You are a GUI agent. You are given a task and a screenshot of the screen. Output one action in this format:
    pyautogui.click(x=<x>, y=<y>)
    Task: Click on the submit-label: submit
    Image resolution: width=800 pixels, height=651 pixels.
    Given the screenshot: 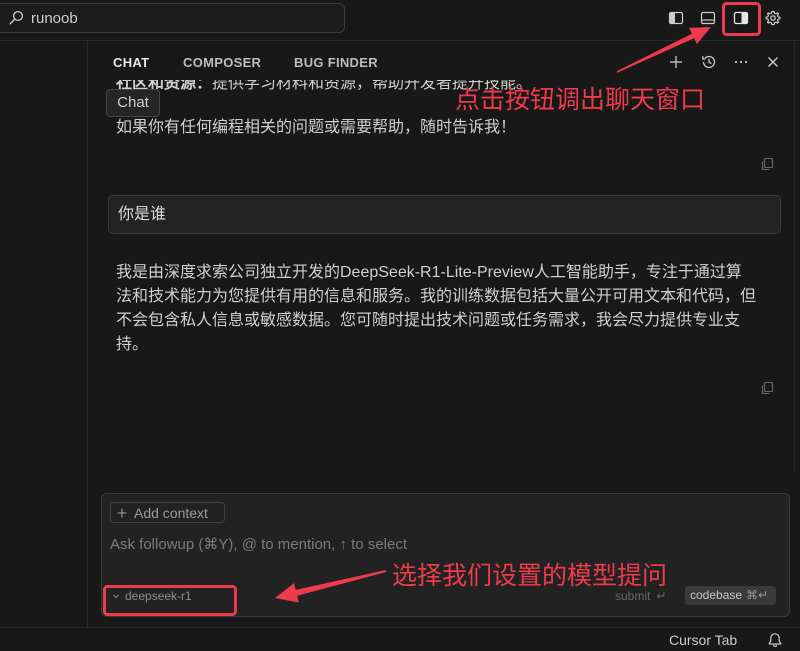 What is the action you would take?
    pyautogui.click(x=633, y=596)
    